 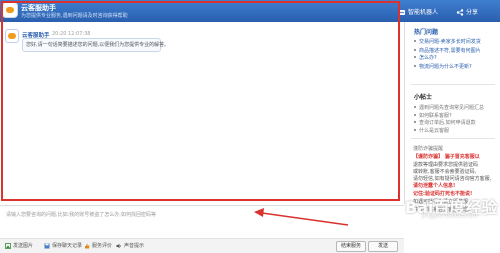 I want to click on warning-title: 谨防诈骗提醒, so click(x=428, y=149).